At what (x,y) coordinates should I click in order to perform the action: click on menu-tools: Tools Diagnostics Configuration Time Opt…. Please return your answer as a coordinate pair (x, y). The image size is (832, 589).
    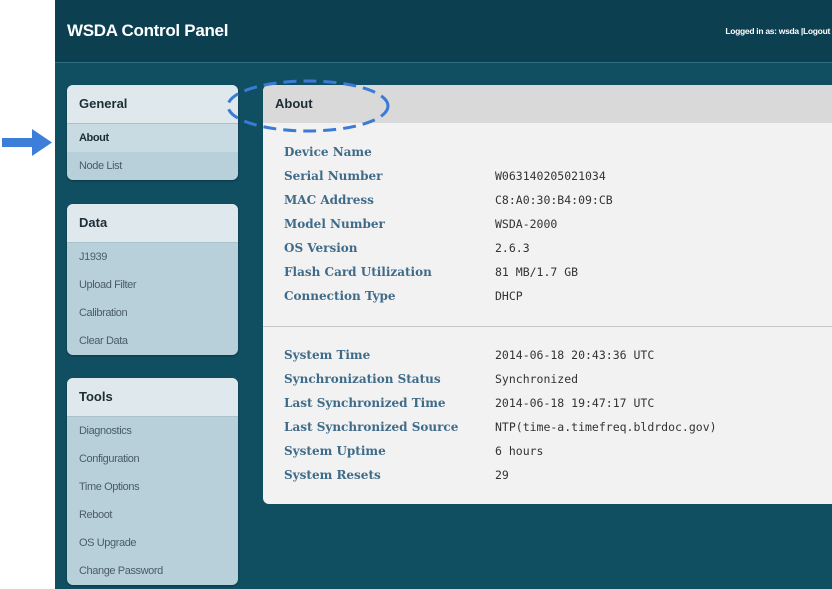
    Looking at the image, I should click on (152, 481).